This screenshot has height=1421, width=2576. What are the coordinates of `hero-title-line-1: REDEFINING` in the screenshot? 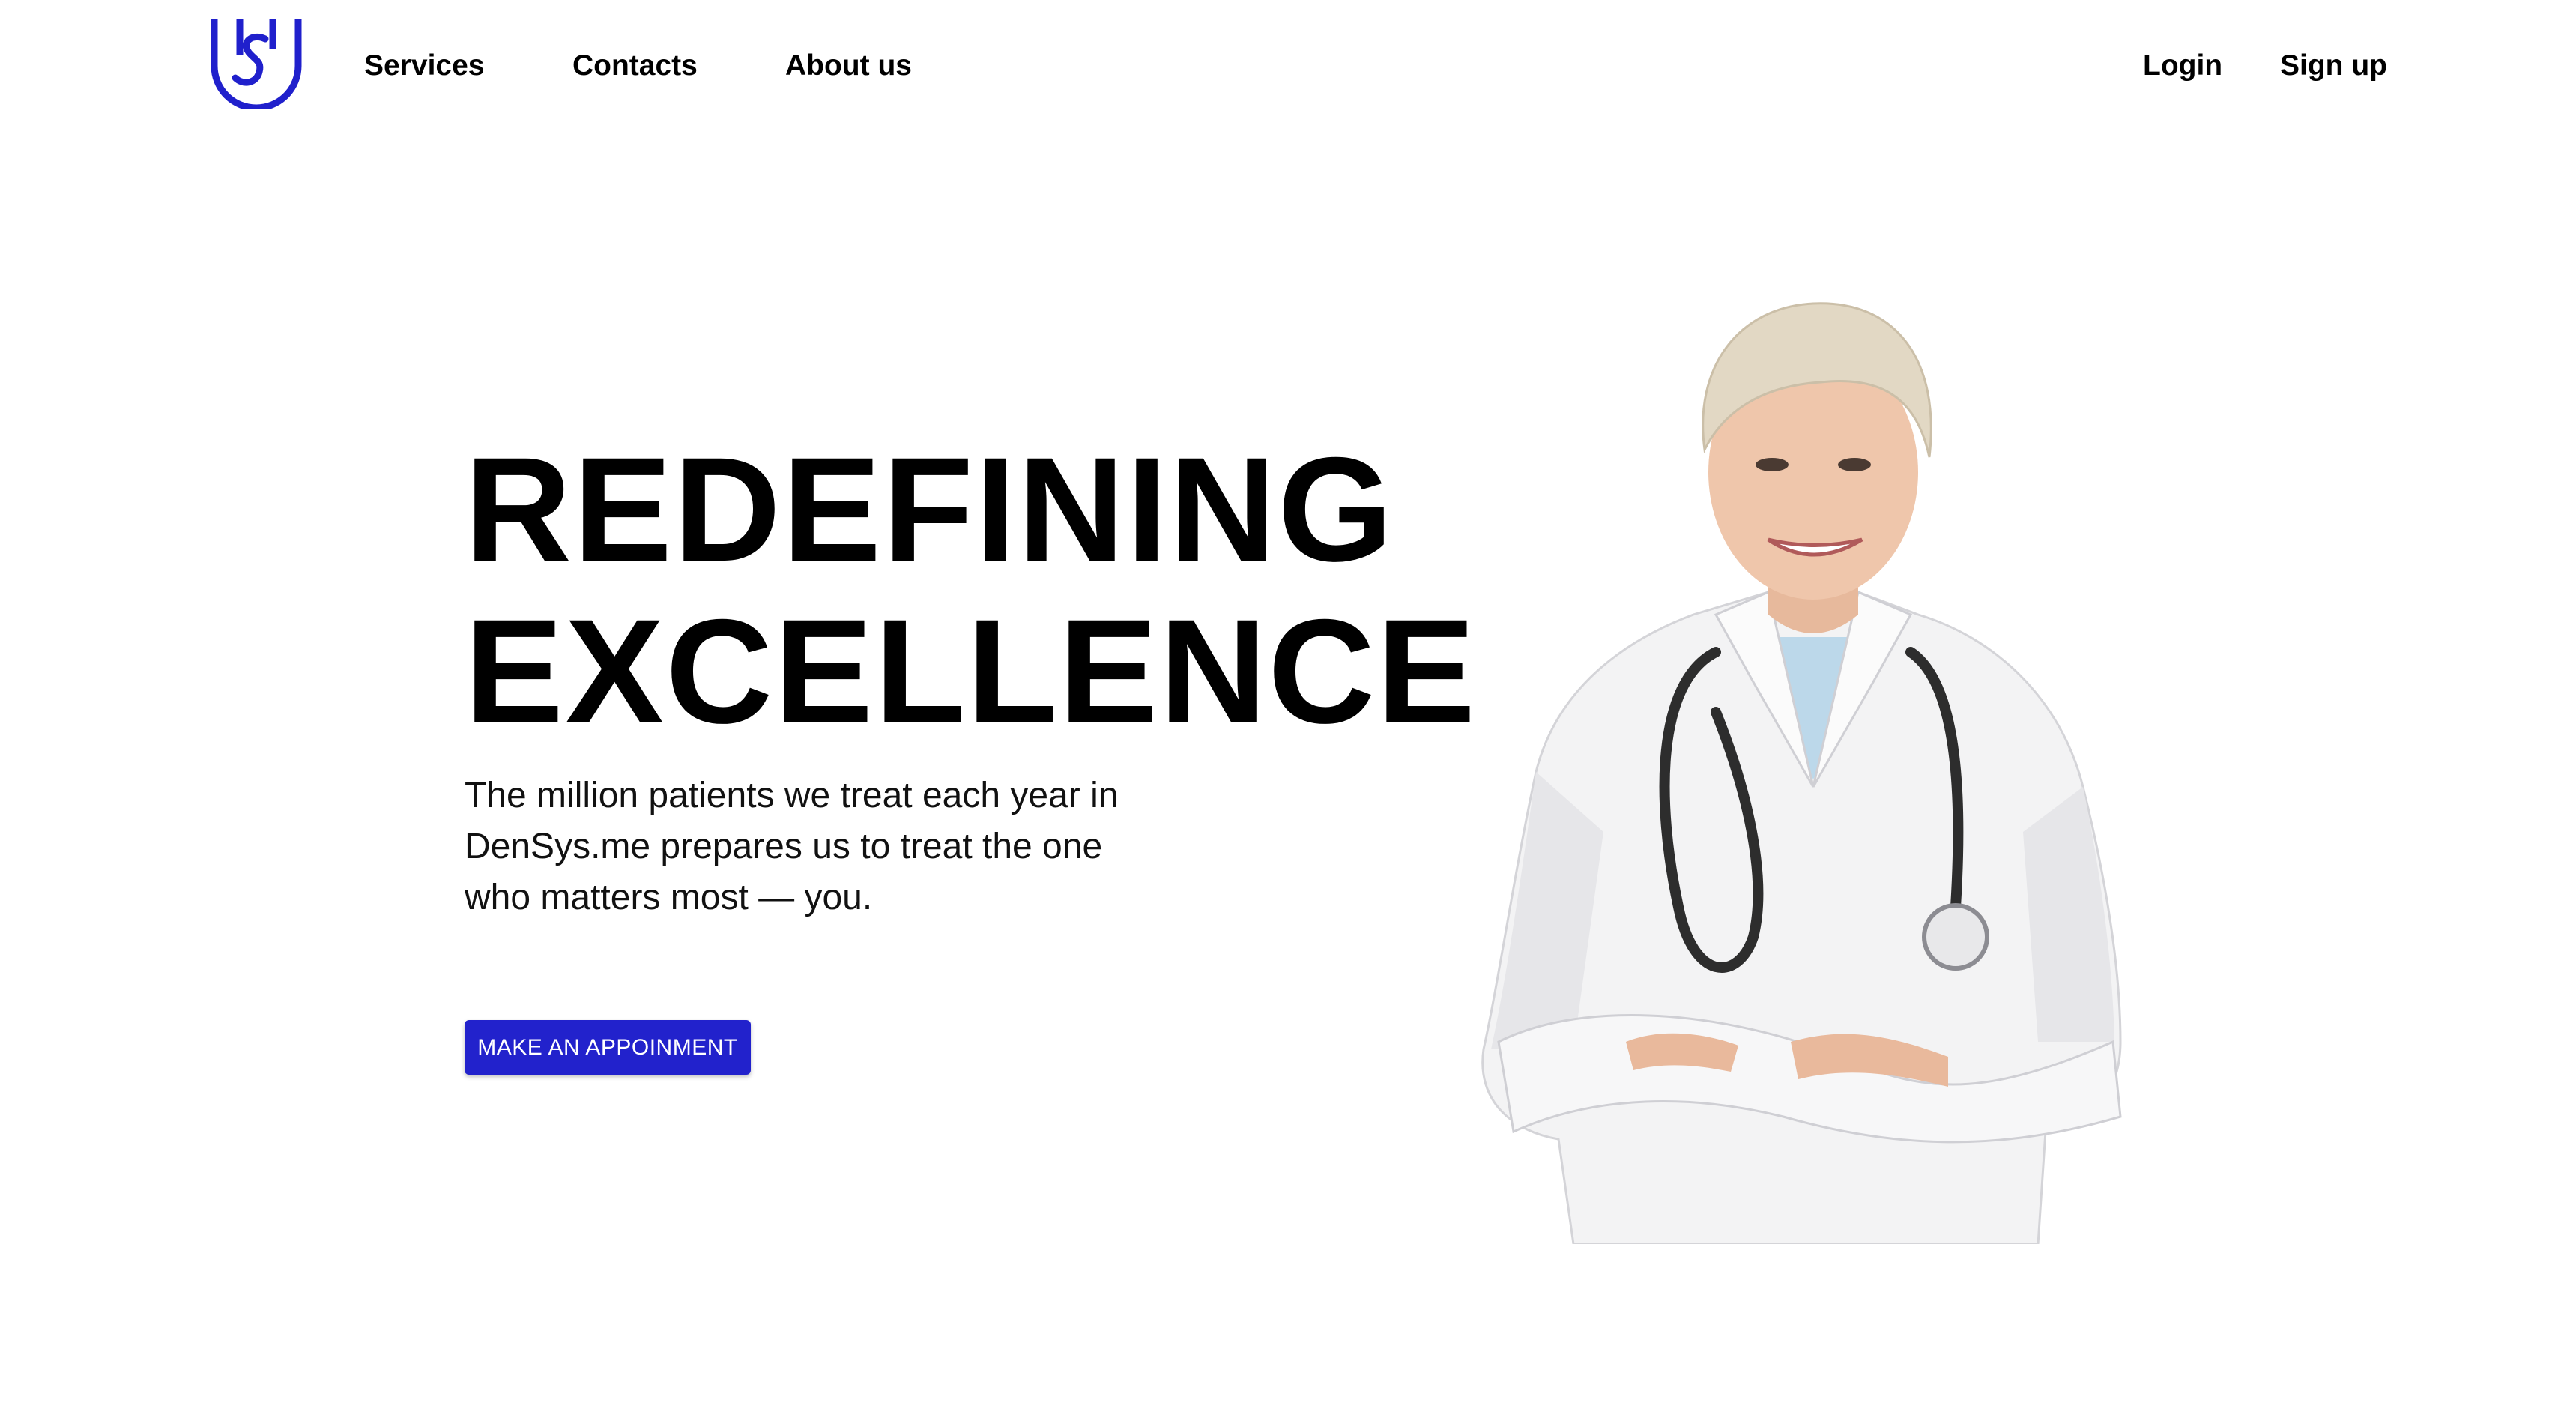 It's located at (930, 509).